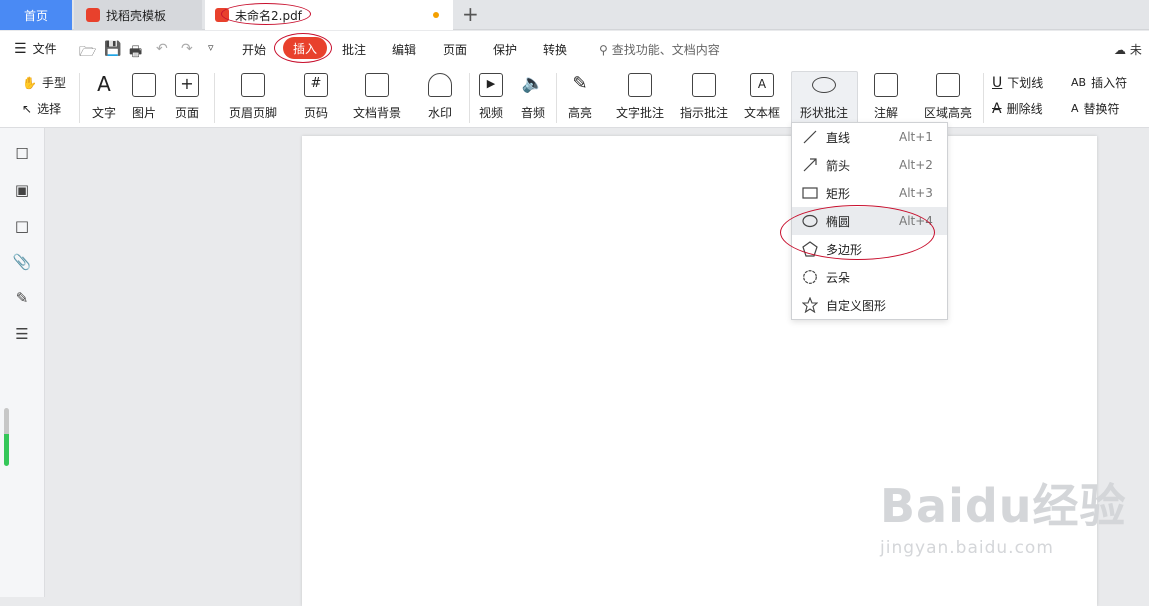 The image size is (1149, 606). What do you see at coordinates (555, 49) in the screenshot?
I see `menu-convert: 转换` at bounding box center [555, 49].